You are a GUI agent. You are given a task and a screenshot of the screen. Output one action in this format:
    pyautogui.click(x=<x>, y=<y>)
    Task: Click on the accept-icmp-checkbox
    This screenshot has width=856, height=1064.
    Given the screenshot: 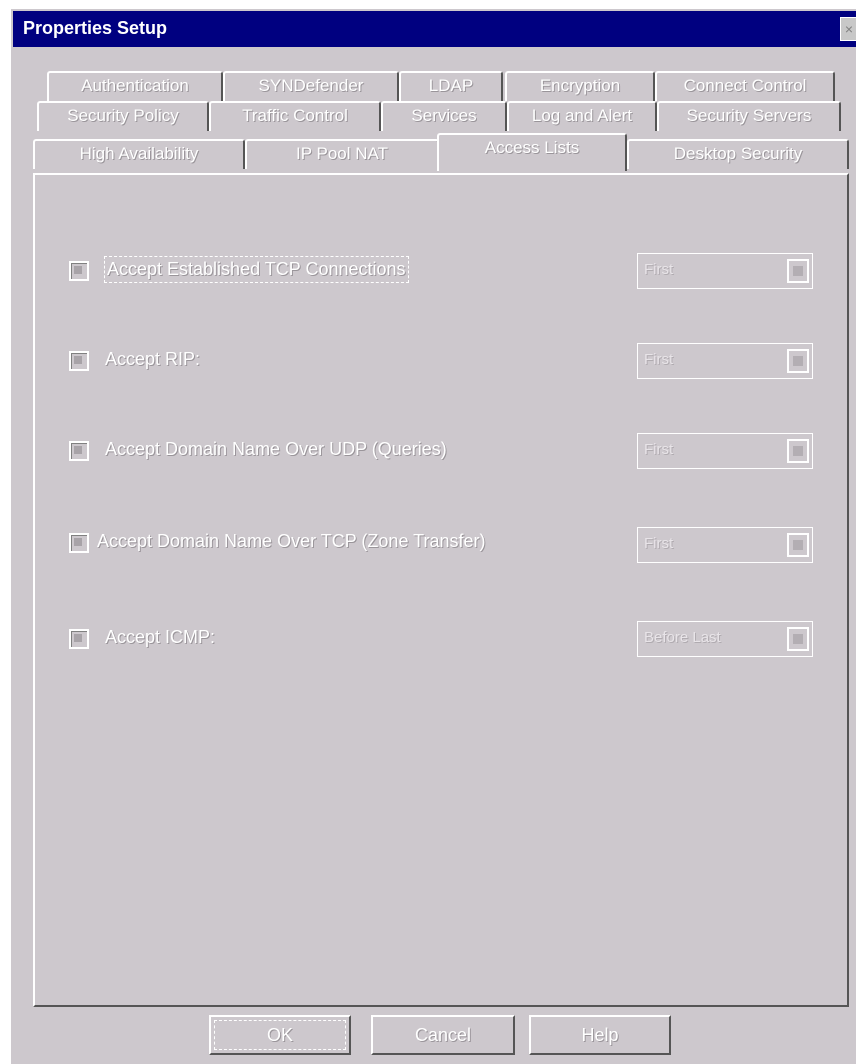 What is the action you would take?
    pyautogui.click(x=79, y=639)
    